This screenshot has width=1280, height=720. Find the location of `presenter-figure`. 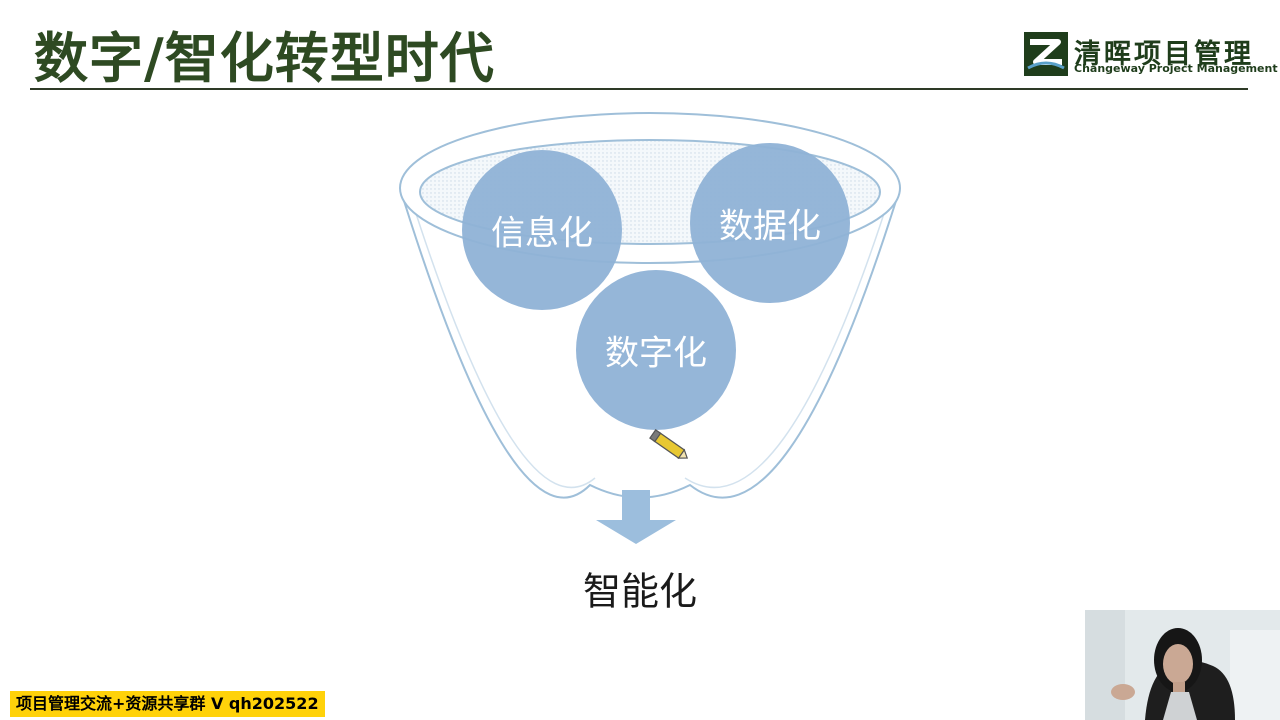

presenter-figure is located at coordinates (1182, 665).